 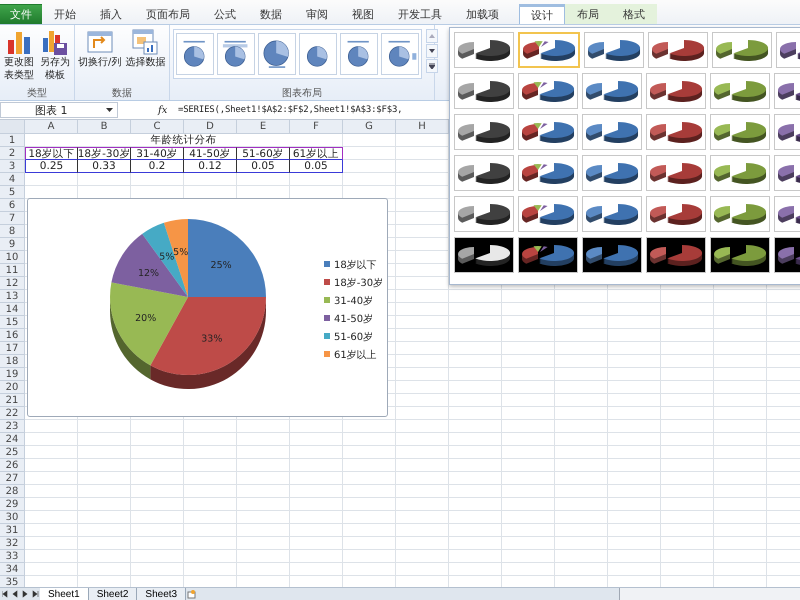 I want to click on row-header: 9, so click(x=12, y=244).